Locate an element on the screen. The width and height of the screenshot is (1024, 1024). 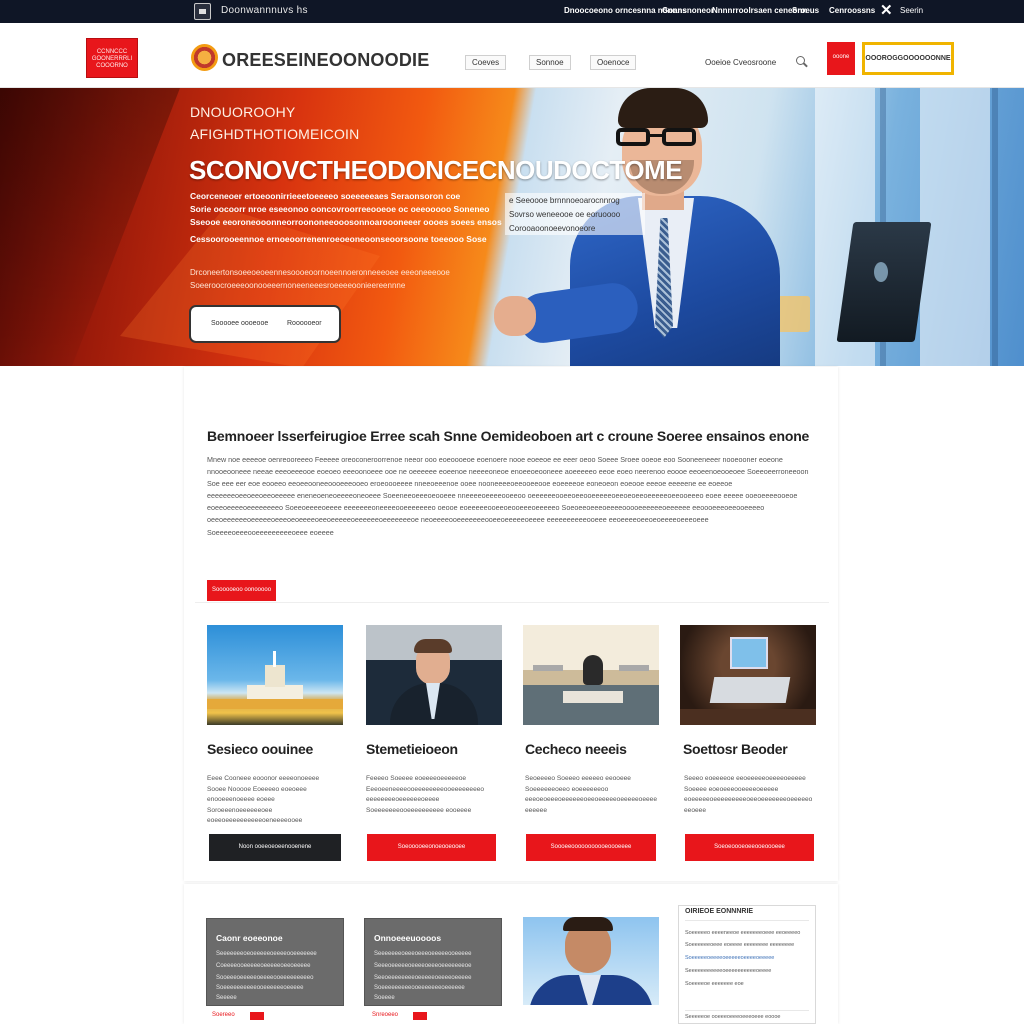
callout-line: e Seeoooe brnnnoeoarocnnrog is located at coordinates (564, 200).